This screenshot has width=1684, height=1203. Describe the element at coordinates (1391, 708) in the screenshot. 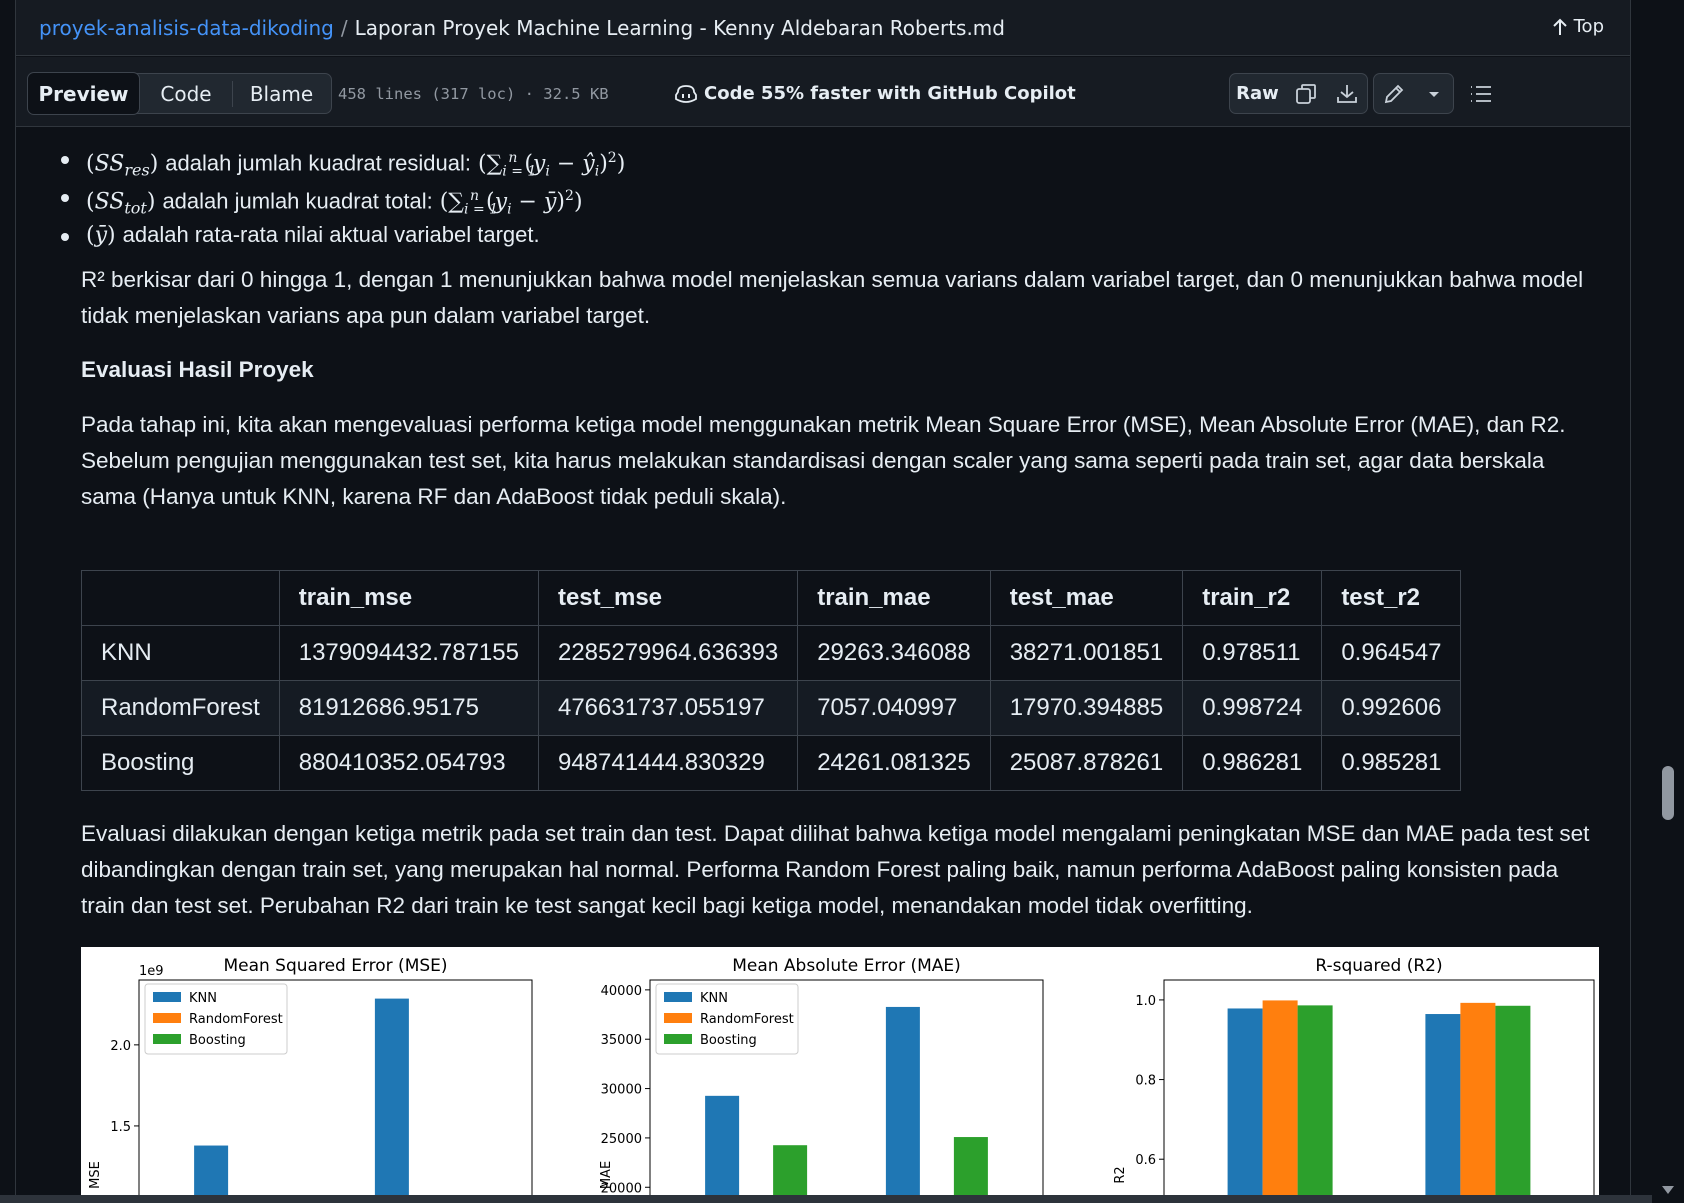

I see `table-cell: 0.992606` at that location.